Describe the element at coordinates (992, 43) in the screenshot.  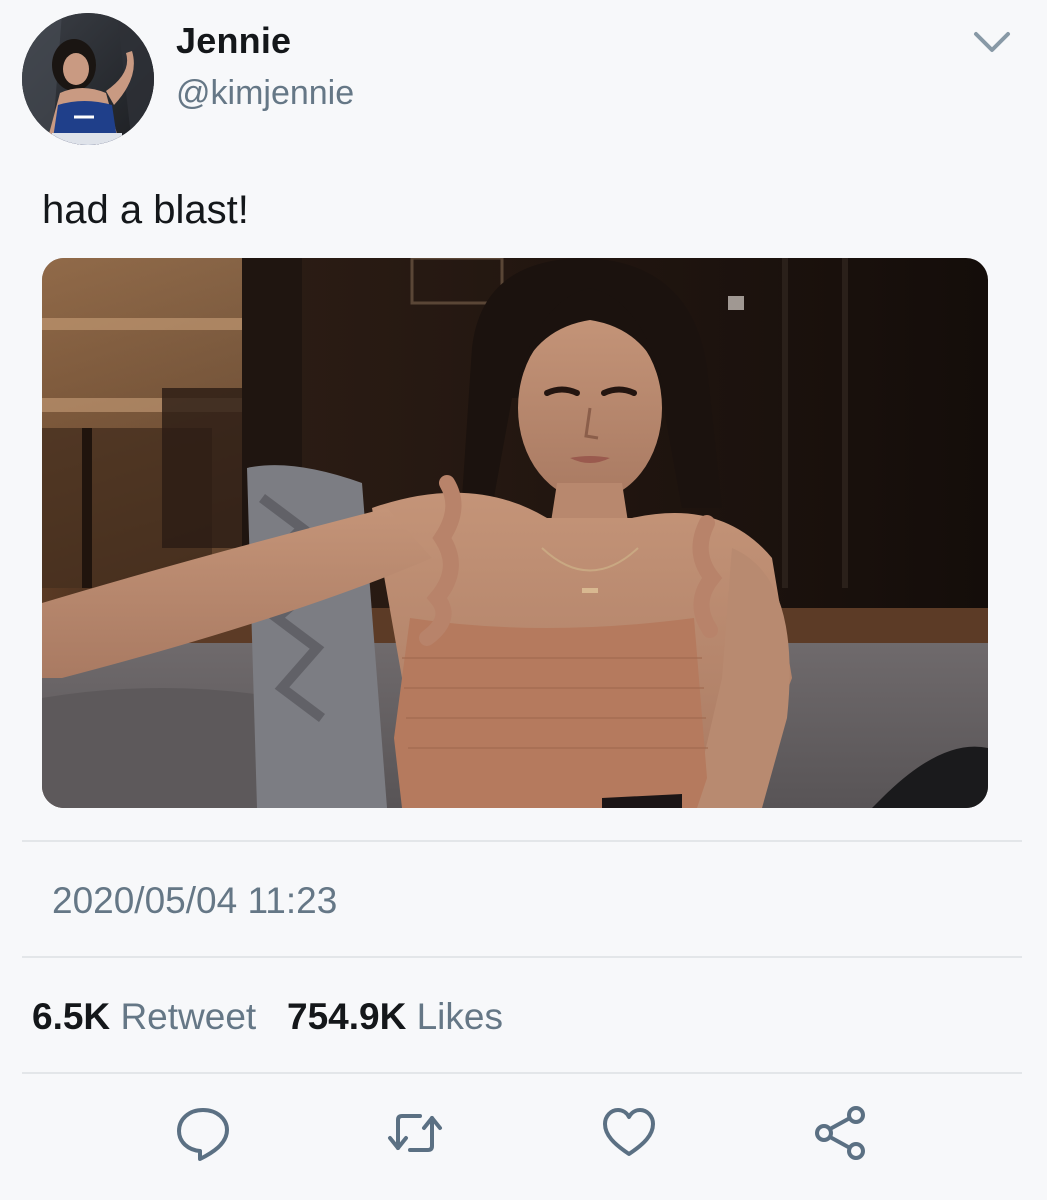
I see `chevron-down-icon` at that location.